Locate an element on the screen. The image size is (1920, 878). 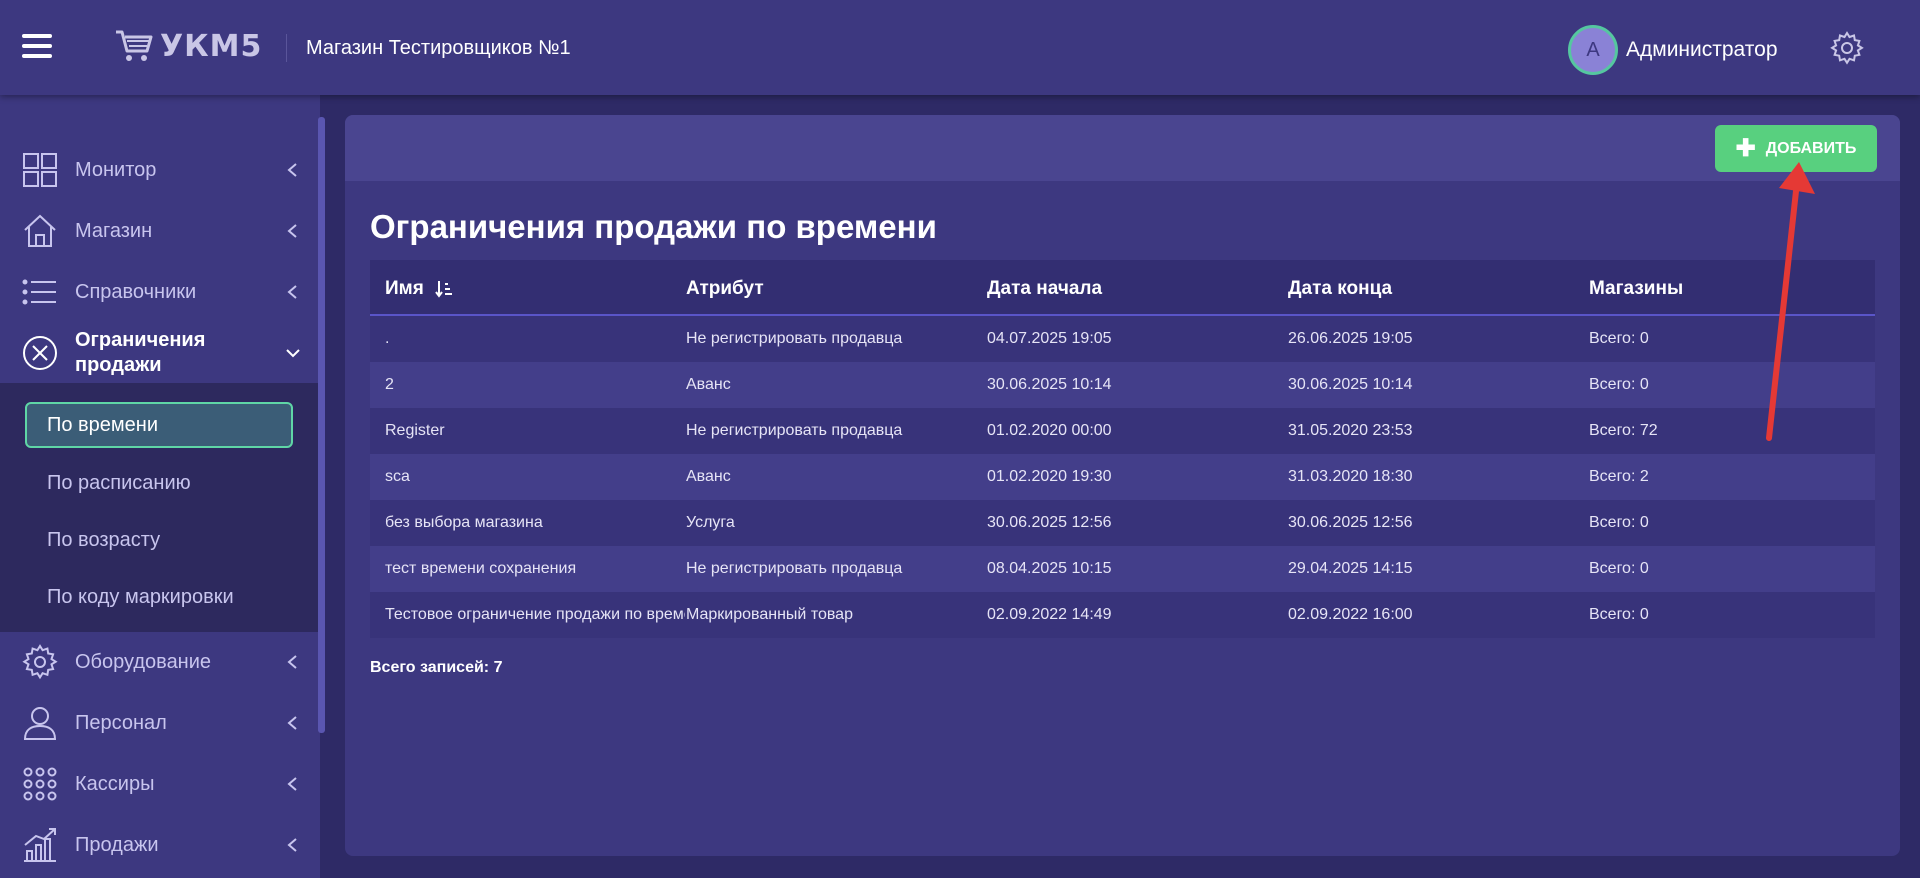
submenu-item-by-age: По возрасту is located at coordinates (103, 540).